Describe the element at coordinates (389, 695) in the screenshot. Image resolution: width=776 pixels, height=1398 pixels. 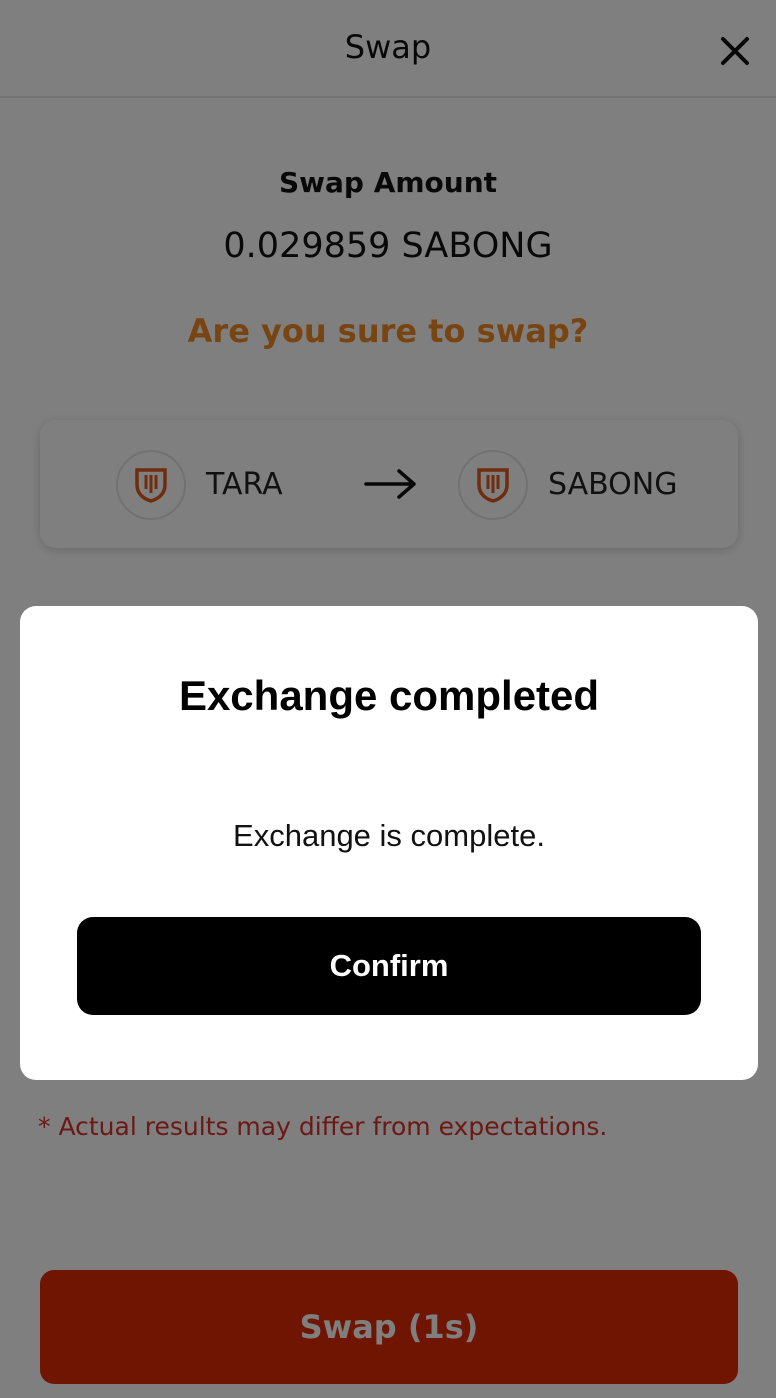
I see `dialog-title: Exchange completed` at that location.